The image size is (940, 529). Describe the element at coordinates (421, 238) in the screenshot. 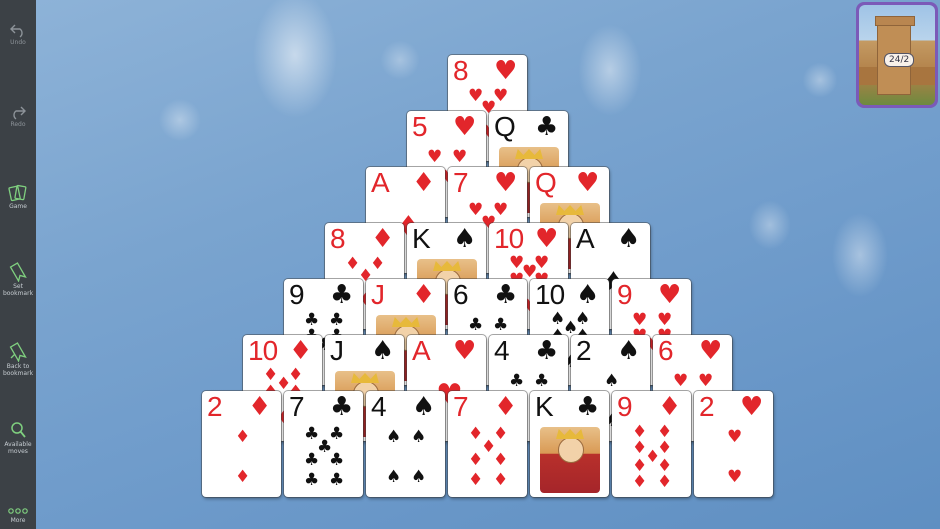

I see `card-rank: K` at that location.